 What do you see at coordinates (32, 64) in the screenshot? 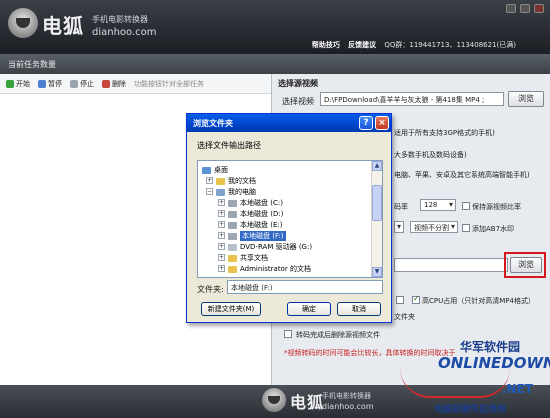
I see `task-count-label: 当前任务数量` at bounding box center [32, 64].